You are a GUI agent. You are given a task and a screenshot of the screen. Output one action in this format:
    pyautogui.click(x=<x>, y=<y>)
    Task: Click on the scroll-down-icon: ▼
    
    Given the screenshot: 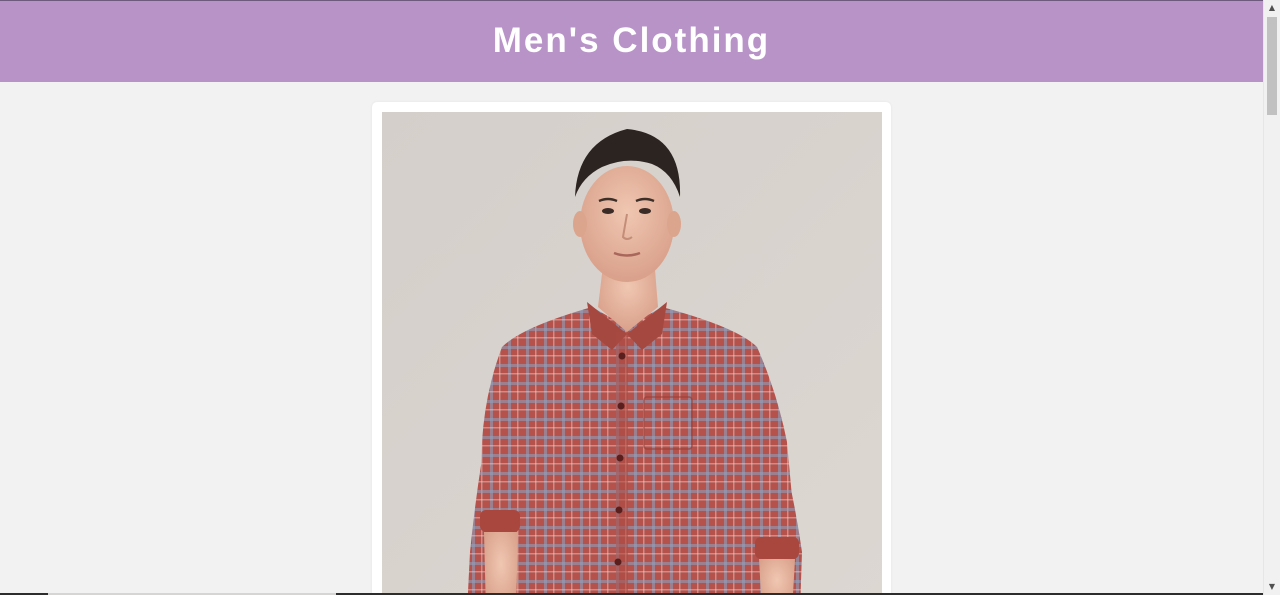 What is the action you would take?
    pyautogui.click(x=1272, y=587)
    